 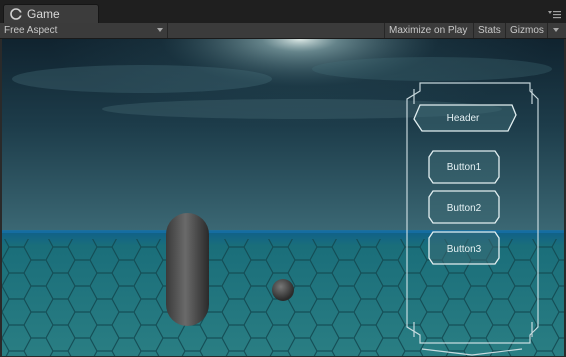 I want to click on gizmos-toggle: Gizmos, so click(x=526, y=30).